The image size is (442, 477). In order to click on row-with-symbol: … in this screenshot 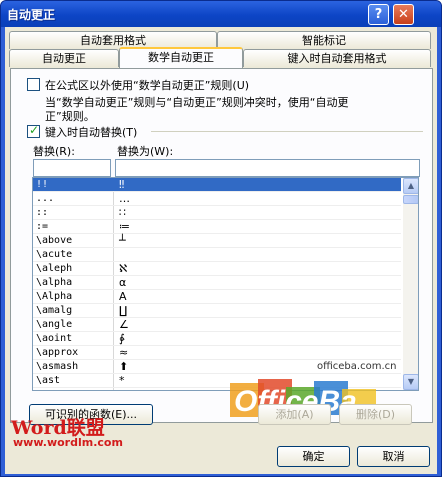, I will do `click(124, 198)`.